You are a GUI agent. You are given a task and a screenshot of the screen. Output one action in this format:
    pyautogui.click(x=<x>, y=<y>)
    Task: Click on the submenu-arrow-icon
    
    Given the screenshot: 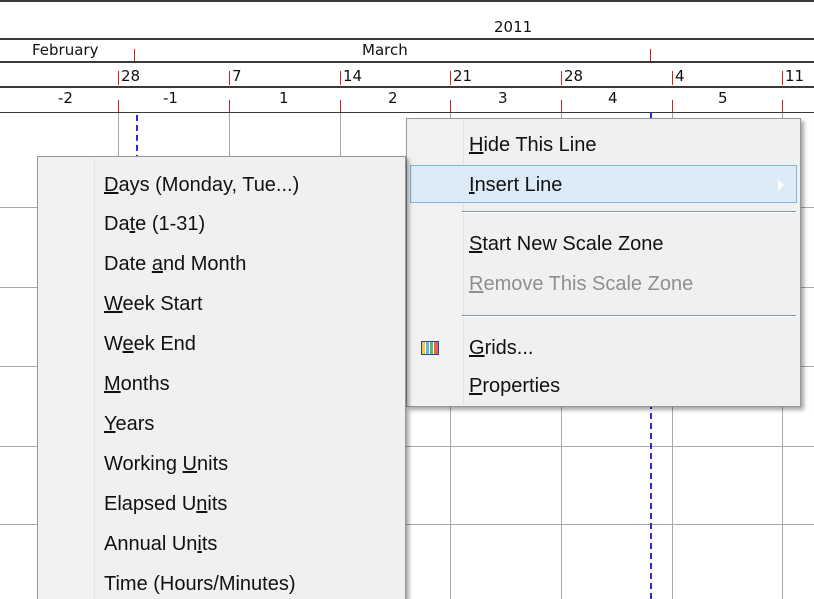 What is the action you would take?
    pyautogui.click(x=781, y=185)
    